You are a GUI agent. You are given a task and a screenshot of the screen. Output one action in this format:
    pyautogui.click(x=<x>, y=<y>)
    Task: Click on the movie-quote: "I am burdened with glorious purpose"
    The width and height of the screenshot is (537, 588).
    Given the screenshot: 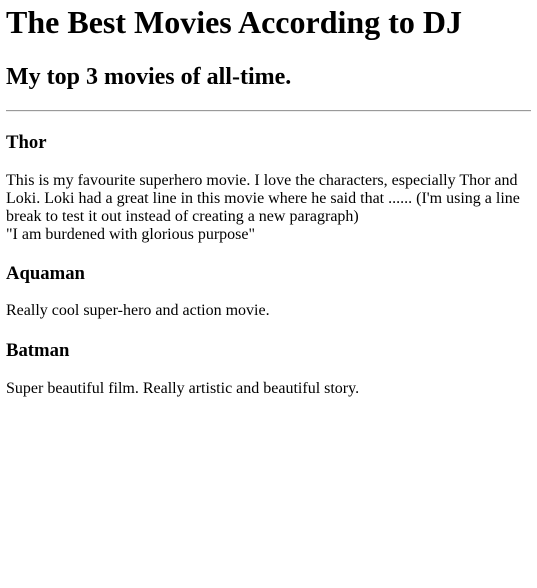 What is the action you would take?
    pyautogui.click(x=131, y=234)
    